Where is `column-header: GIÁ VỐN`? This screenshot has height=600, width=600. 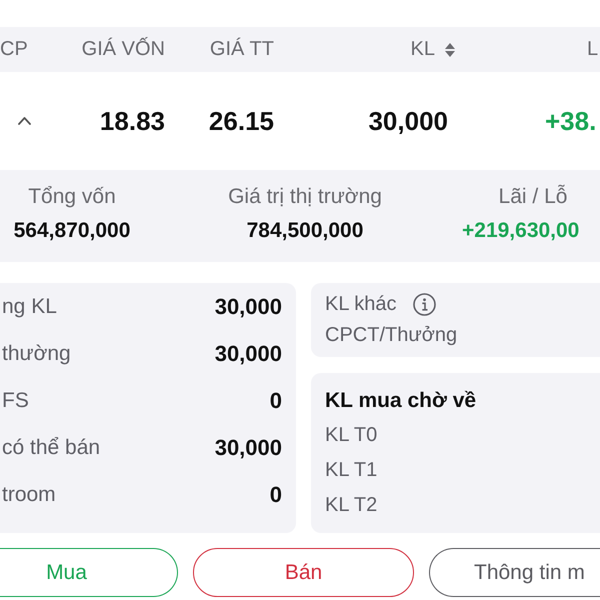 column-header: GIÁ VỐN is located at coordinates (123, 49).